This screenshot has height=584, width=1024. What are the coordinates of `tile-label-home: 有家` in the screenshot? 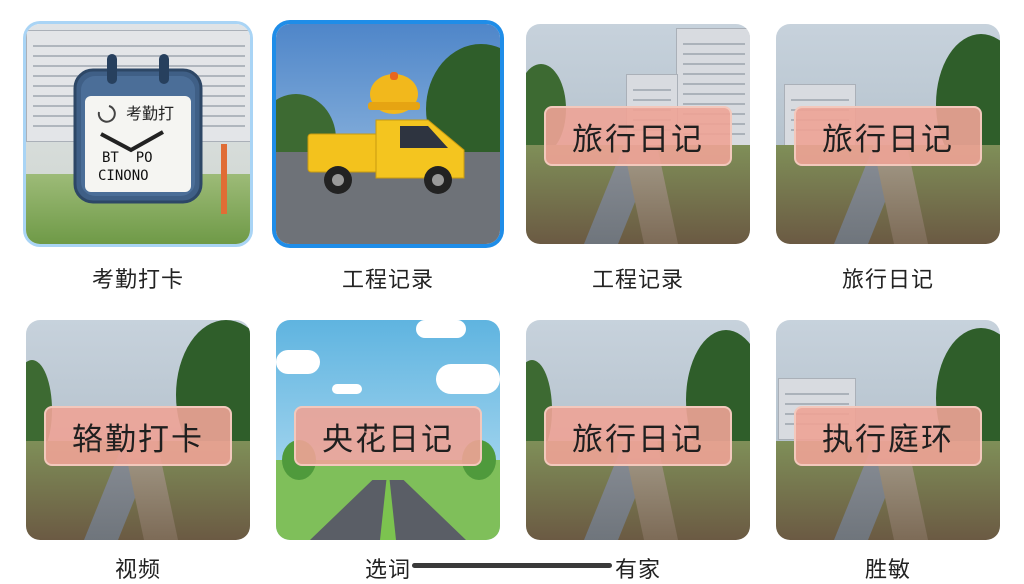 It's located at (637, 570).